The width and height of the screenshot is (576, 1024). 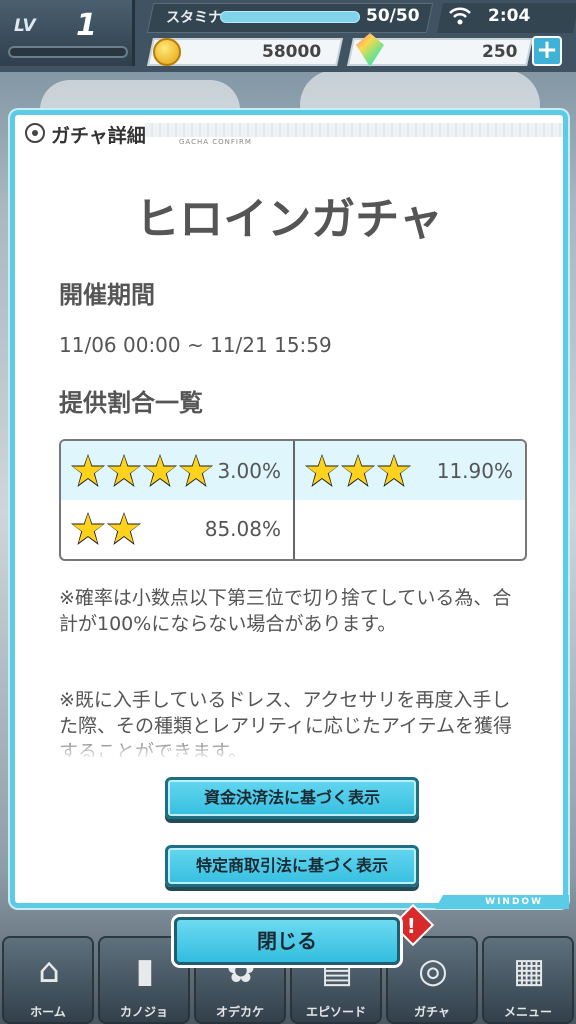 What do you see at coordinates (68, 52) in the screenshot?
I see `level-progress-bar` at bounding box center [68, 52].